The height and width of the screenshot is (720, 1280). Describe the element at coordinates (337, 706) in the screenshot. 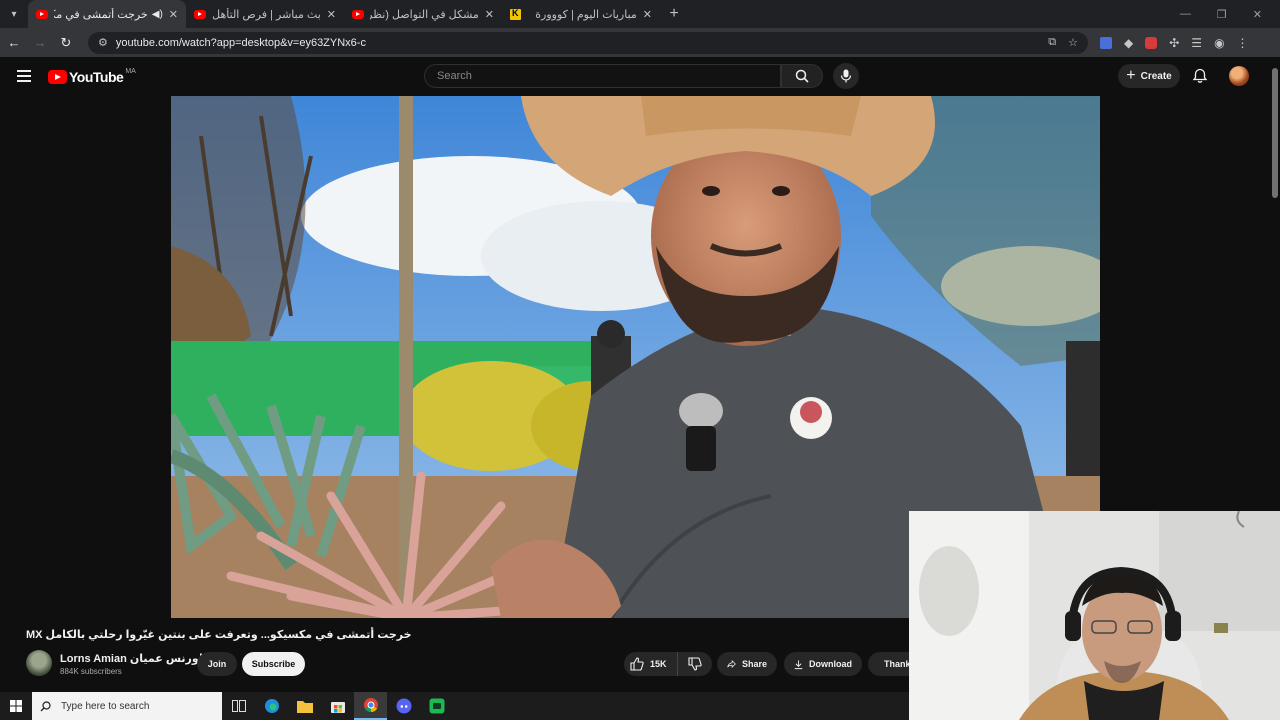

I see `microsoft-store-icon` at that location.